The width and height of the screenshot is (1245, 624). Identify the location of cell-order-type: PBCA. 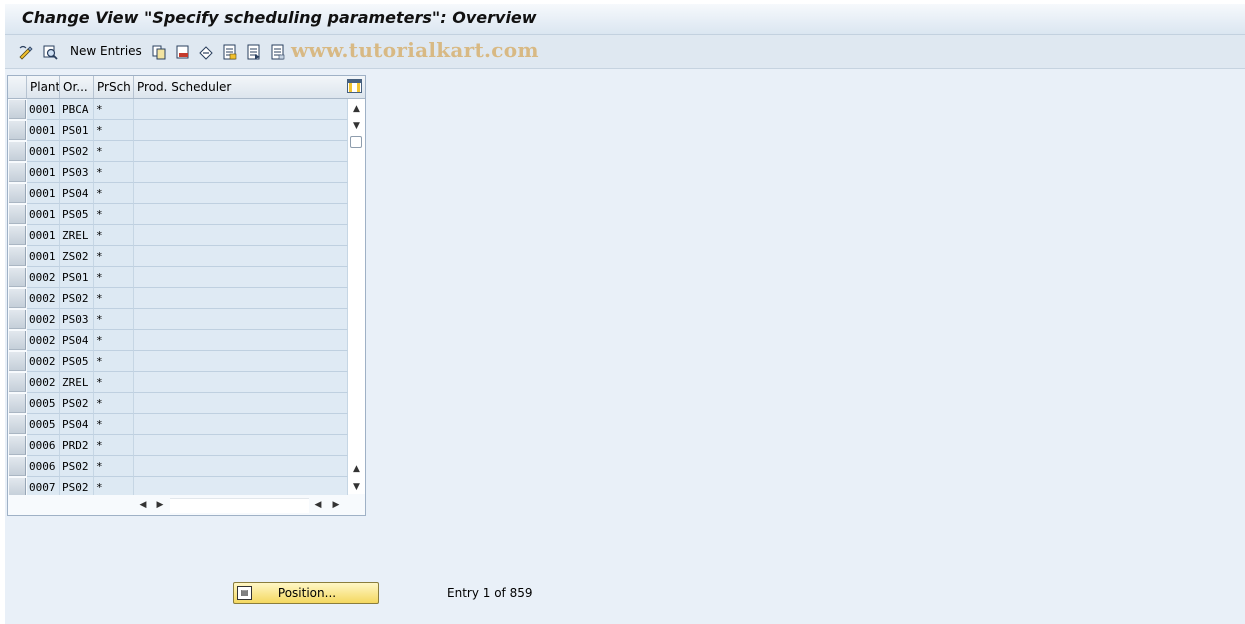
(77, 109).